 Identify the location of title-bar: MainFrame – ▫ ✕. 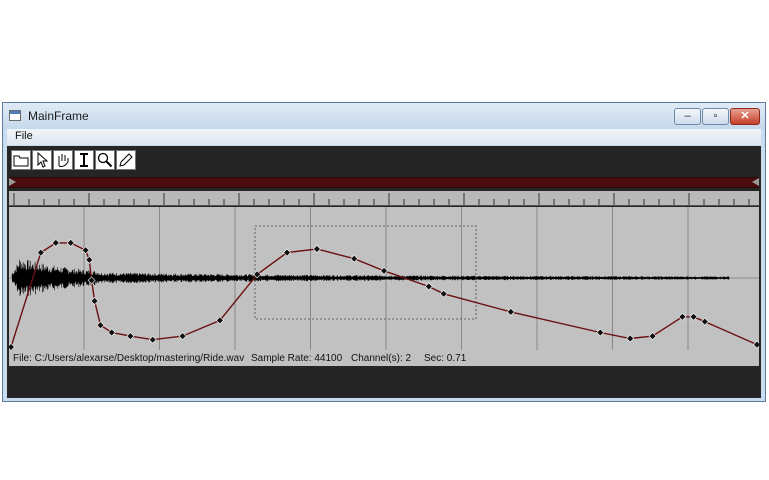
(384, 116).